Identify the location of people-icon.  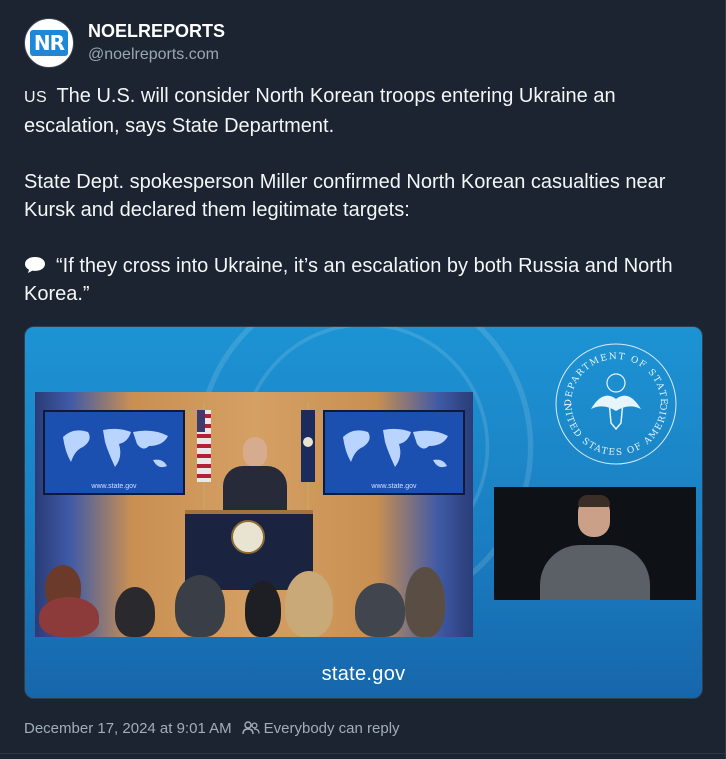
(250, 728).